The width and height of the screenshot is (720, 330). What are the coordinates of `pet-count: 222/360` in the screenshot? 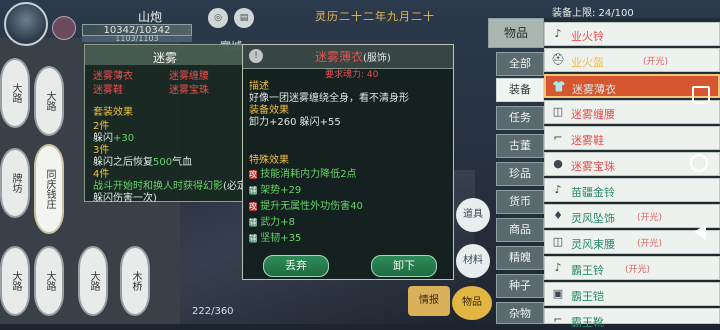 It's located at (213, 311).